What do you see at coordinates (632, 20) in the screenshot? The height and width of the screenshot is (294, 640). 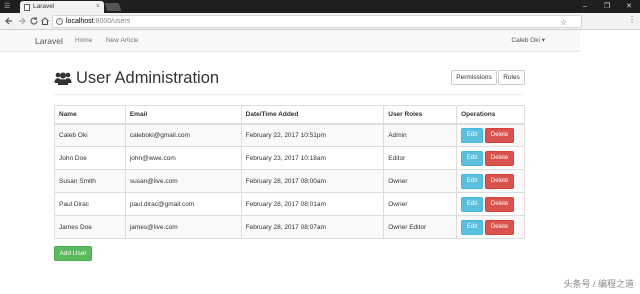 I see `browser-menu-kebab-icon: ⋮` at bounding box center [632, 20].